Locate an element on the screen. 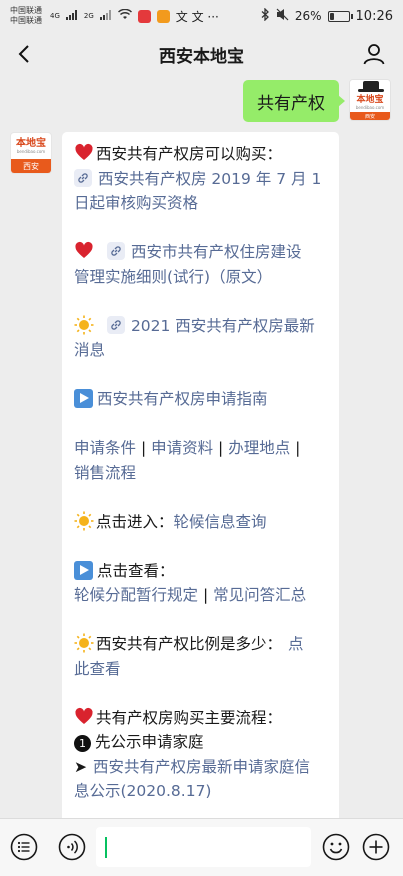 This screenshot has width=403, height=876. reply-section: 西安市共有产权住房建设 管理实施细则(试行)（原文） is located at coordinates (200, 264).